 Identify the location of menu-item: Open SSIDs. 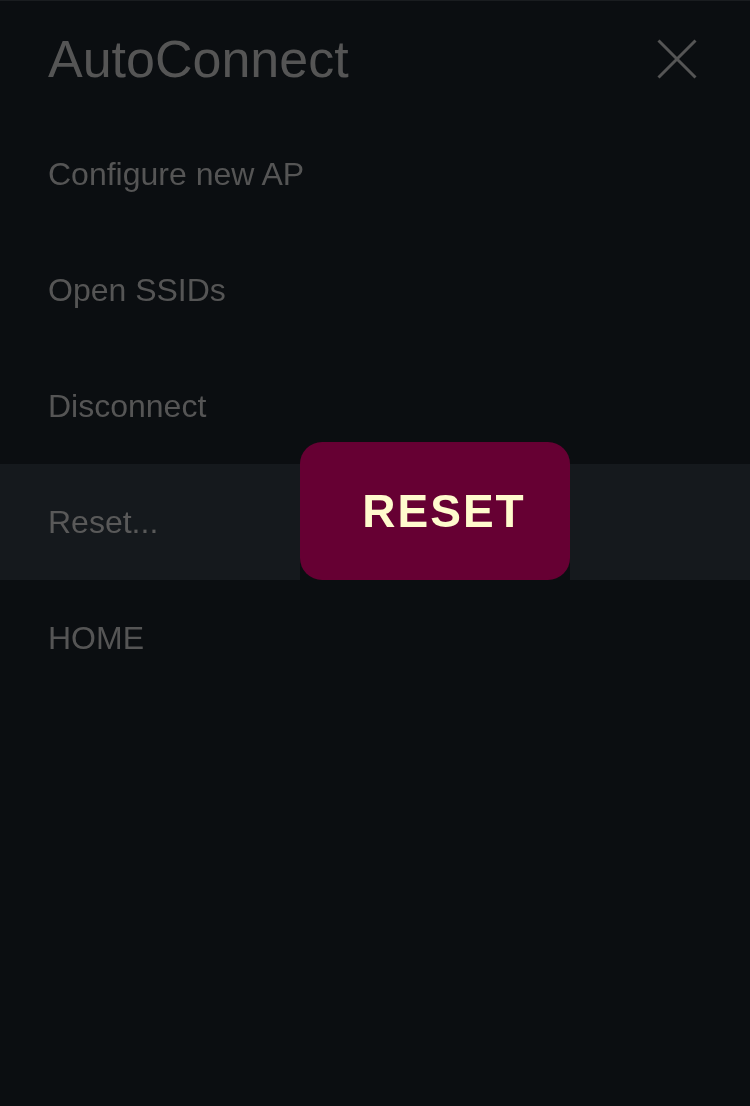
(137, 290).